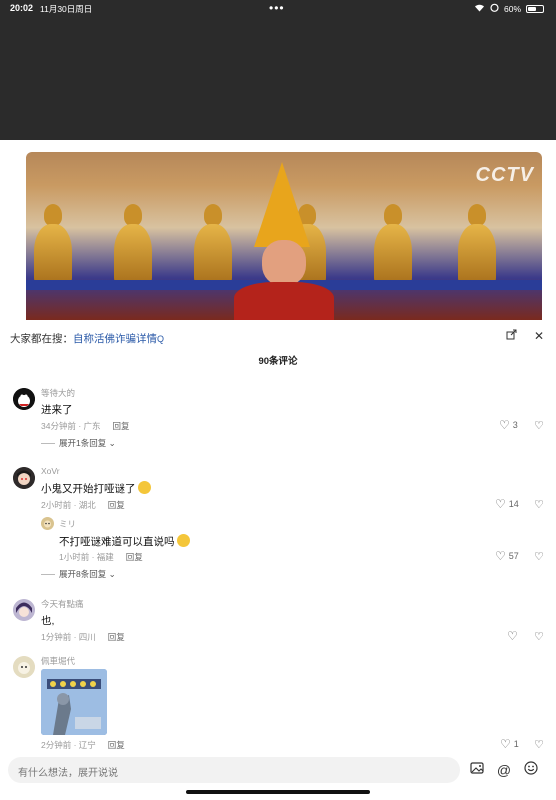 The height and width of the screenshot is (800, 556). Describe the element at coordinates (507, 504) in the screenshot. I see `like-button: ♡ 14` at that location.